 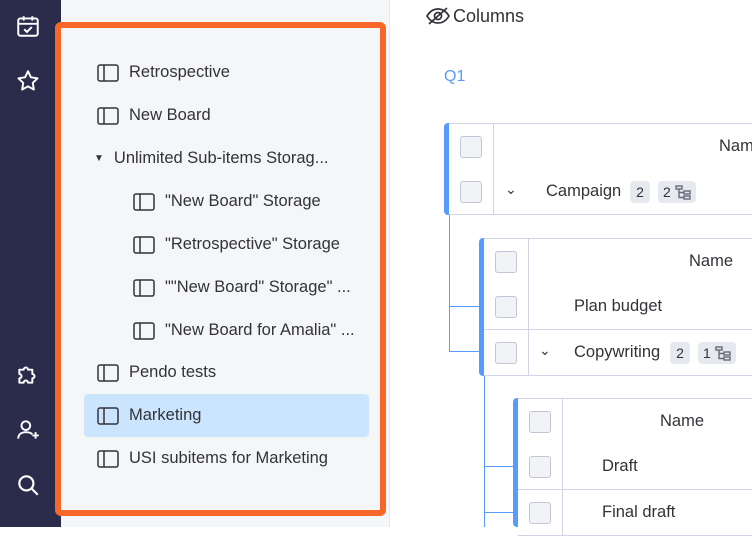 I want to click on subitems-count: 2, so click(x=667, y=192).